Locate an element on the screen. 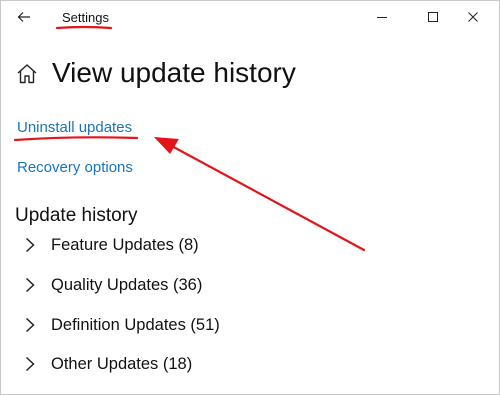 The image size is (500, 395). app-title: Settings is located at coordinates (85, 17).